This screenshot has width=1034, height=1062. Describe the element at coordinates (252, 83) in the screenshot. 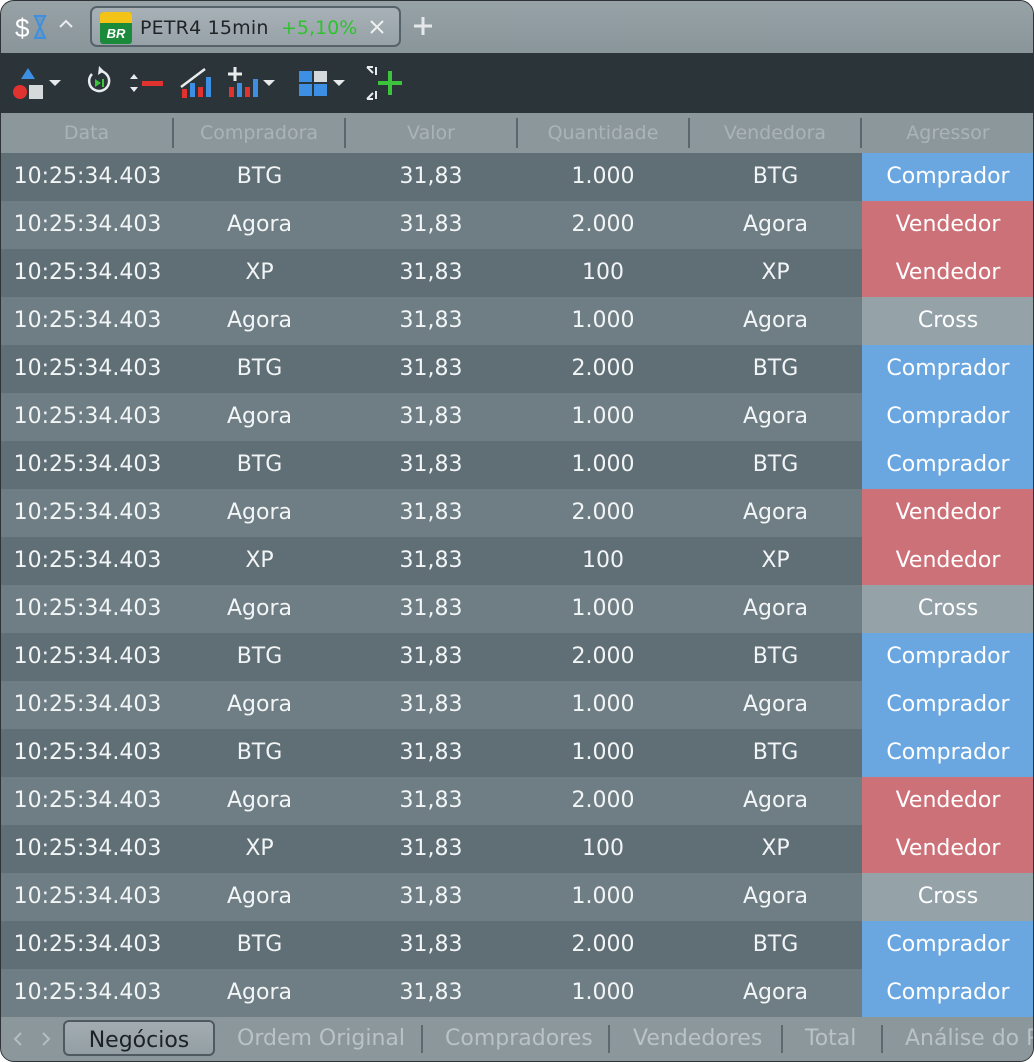

I see `add-indicator-icon` at that location.